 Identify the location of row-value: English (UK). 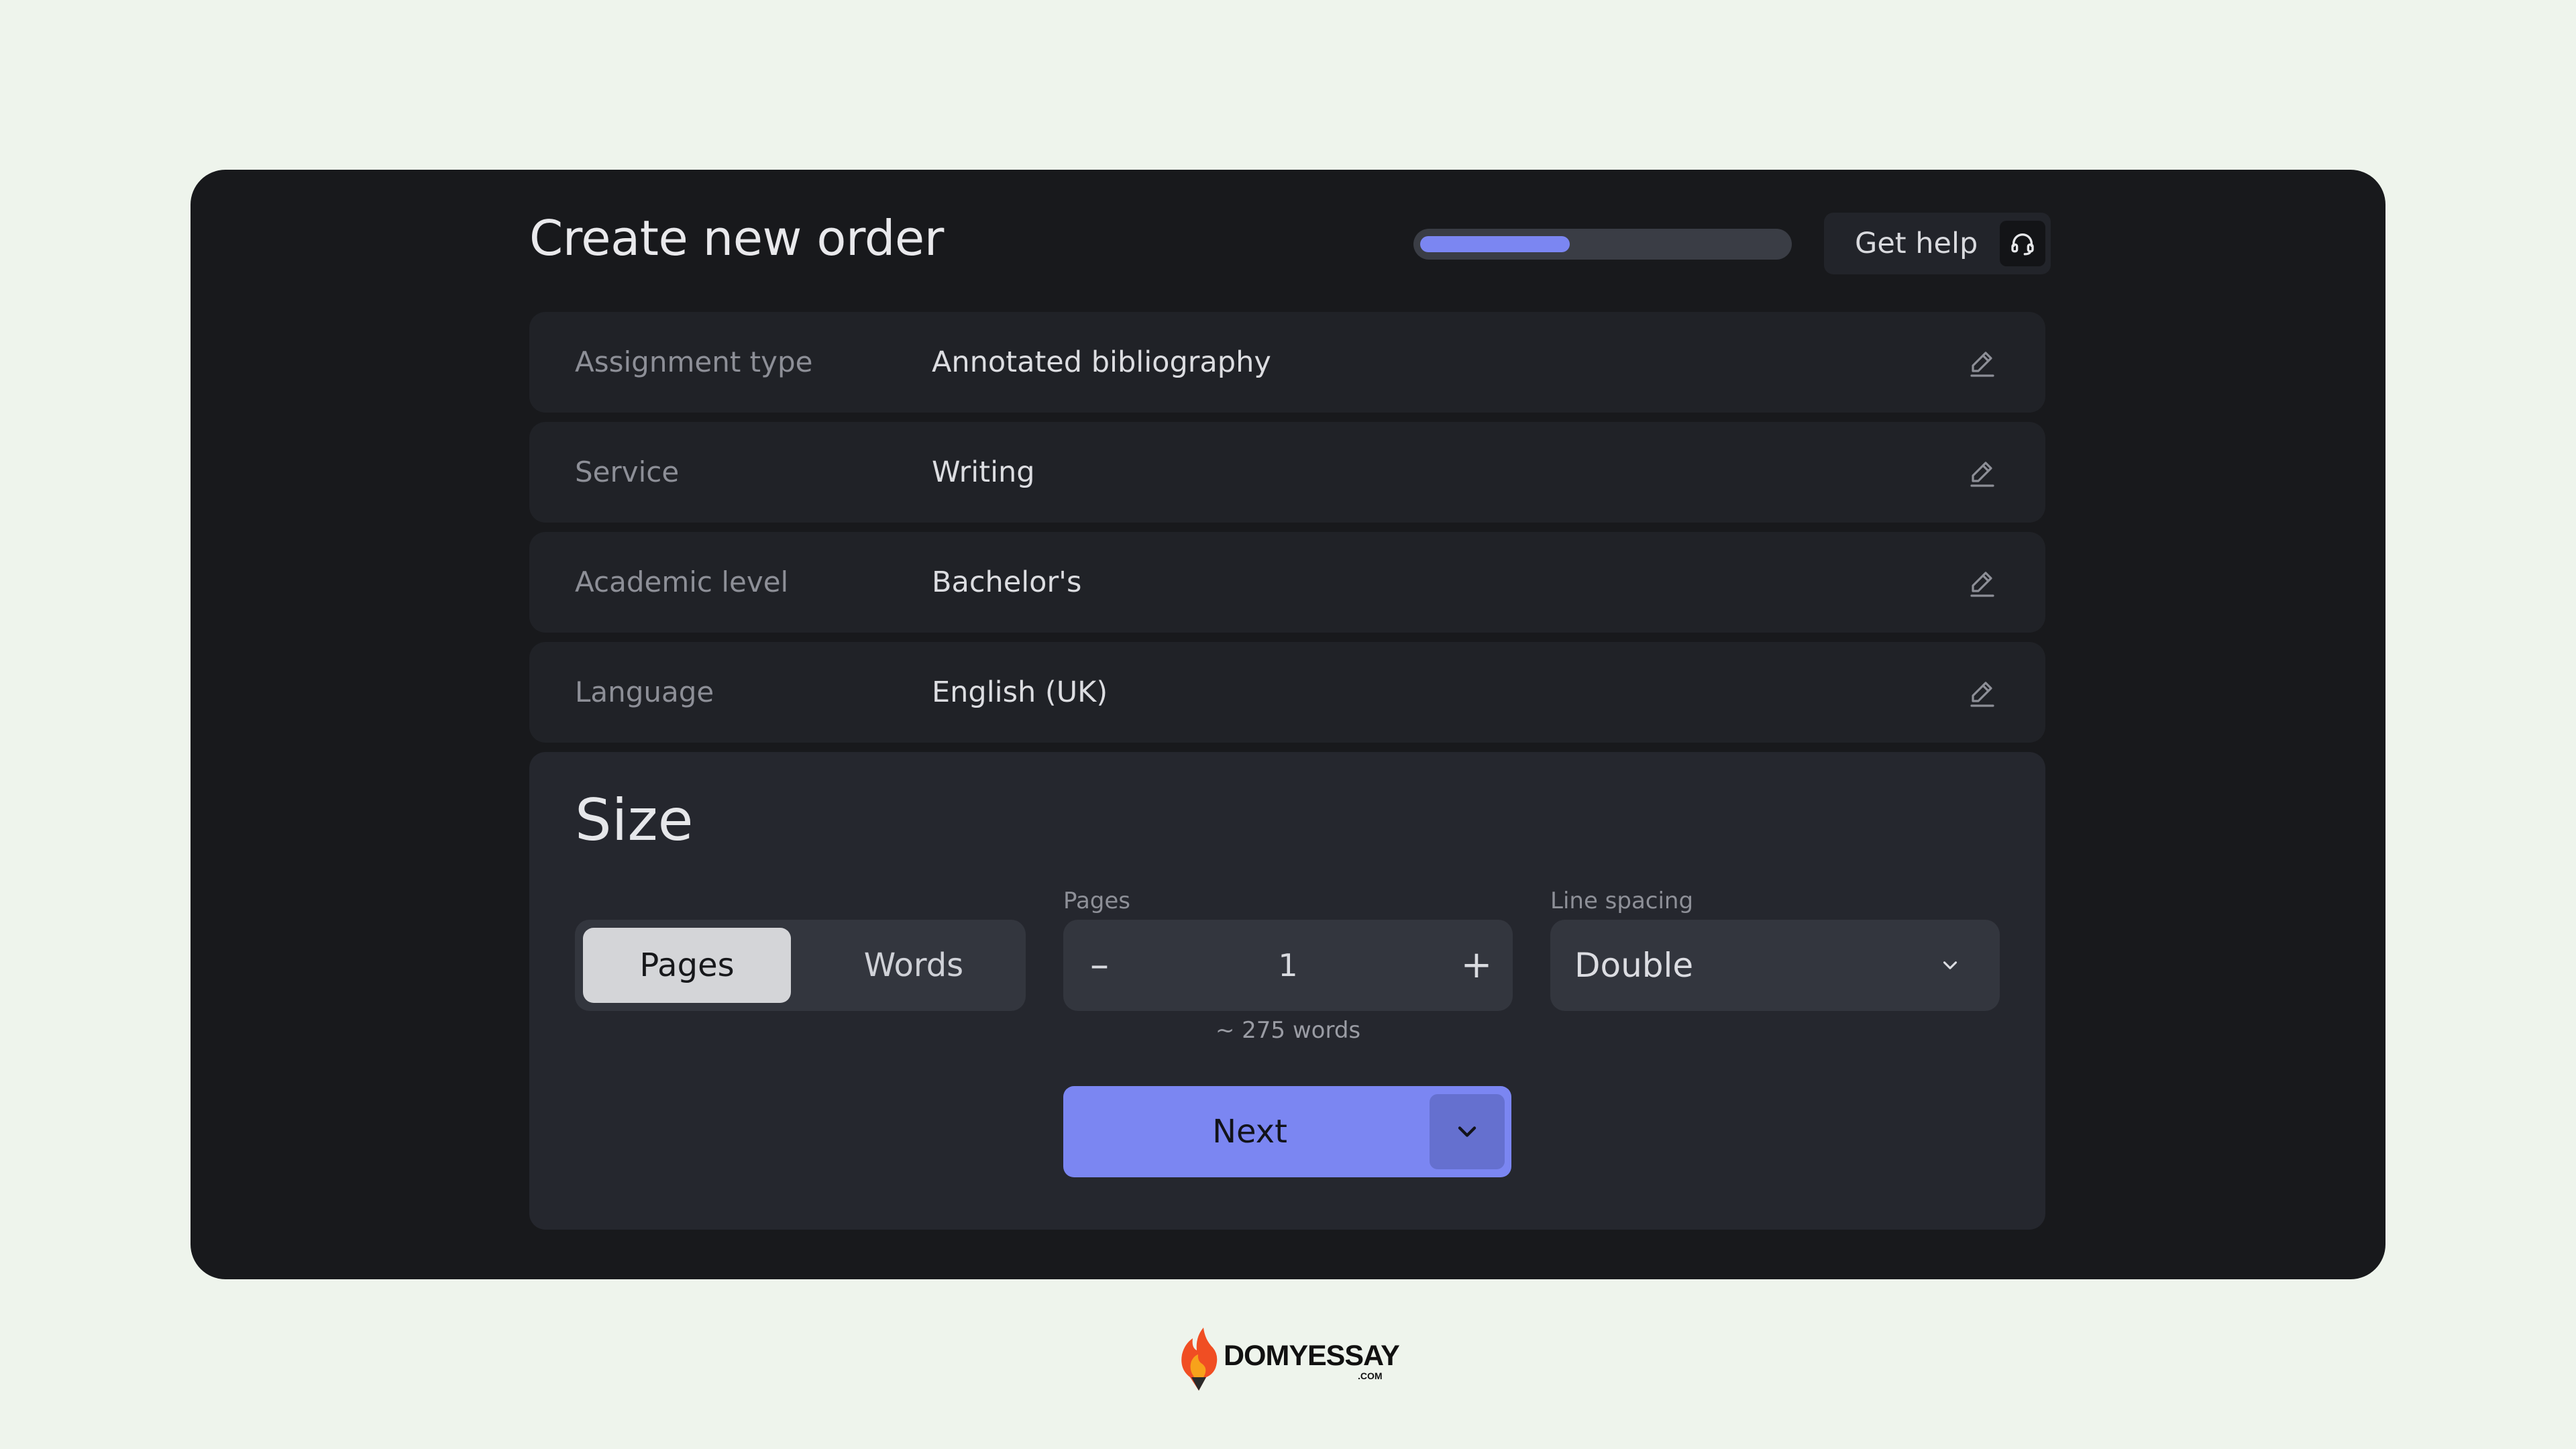
(1020, 692).